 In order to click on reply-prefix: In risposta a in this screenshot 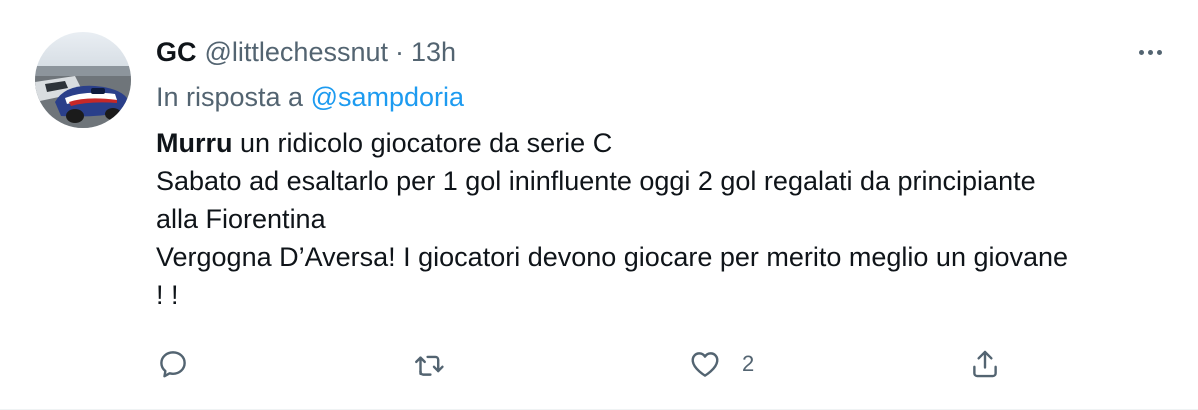, I will do `click(230, 97)`.